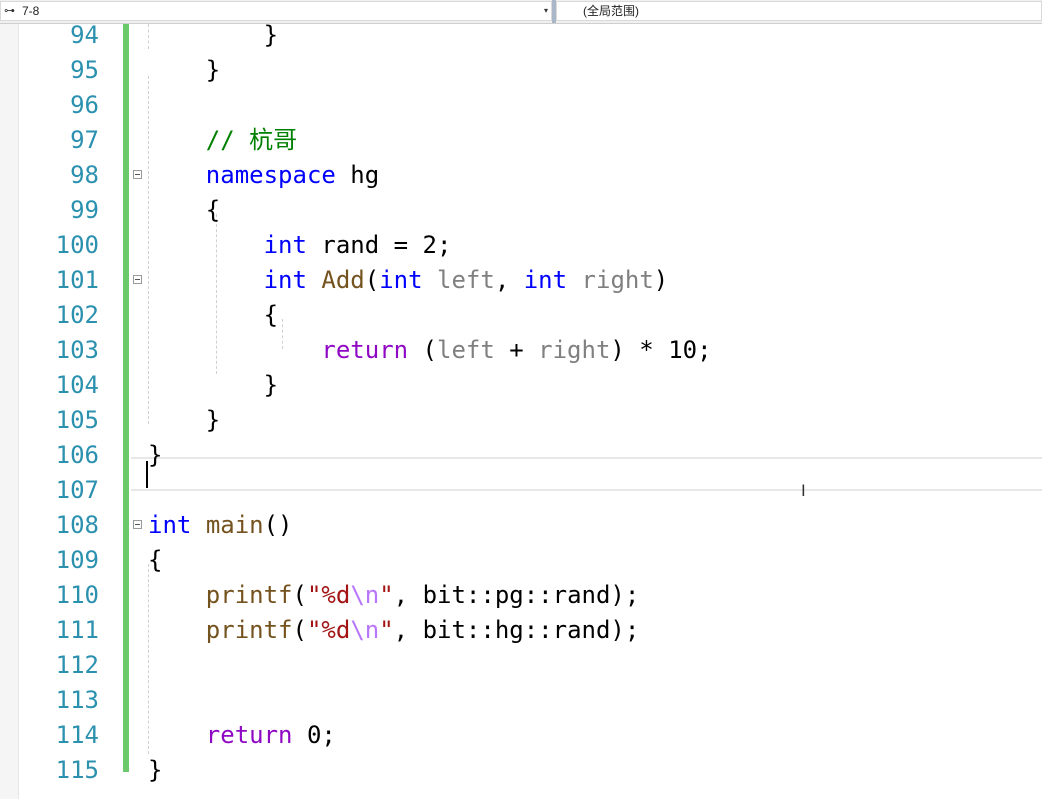 Image resolution: width=1042 pixels, height=799 pixels. What do you see at coordinates (222, 140) in the screenshot?
I see `code-text: // 杭哥` at bounding box center [222, 140].